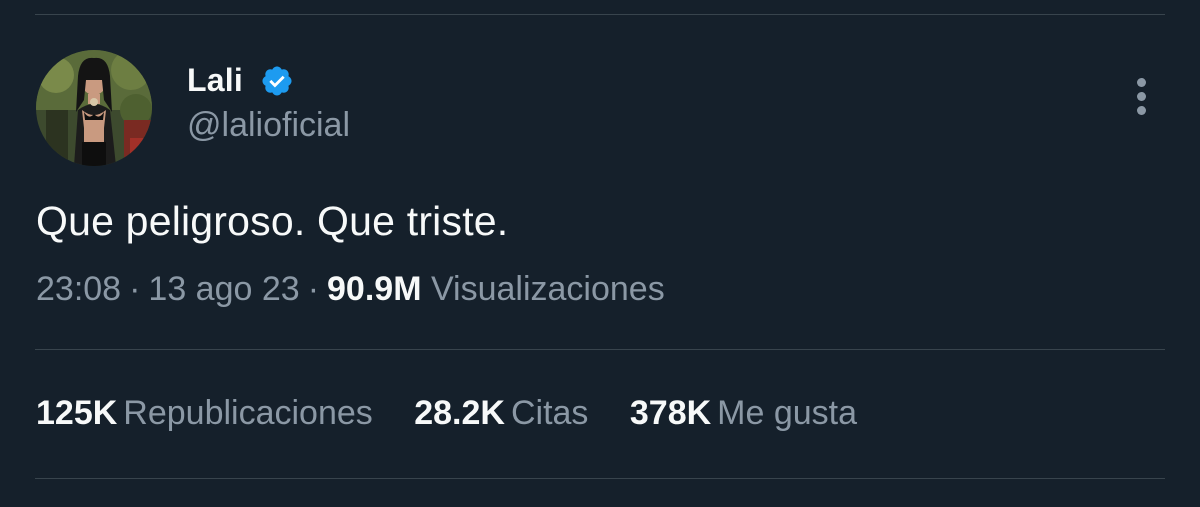 The width and height of the screenshot is (1200, 507). I want to click on avatar, so click(94, 108).